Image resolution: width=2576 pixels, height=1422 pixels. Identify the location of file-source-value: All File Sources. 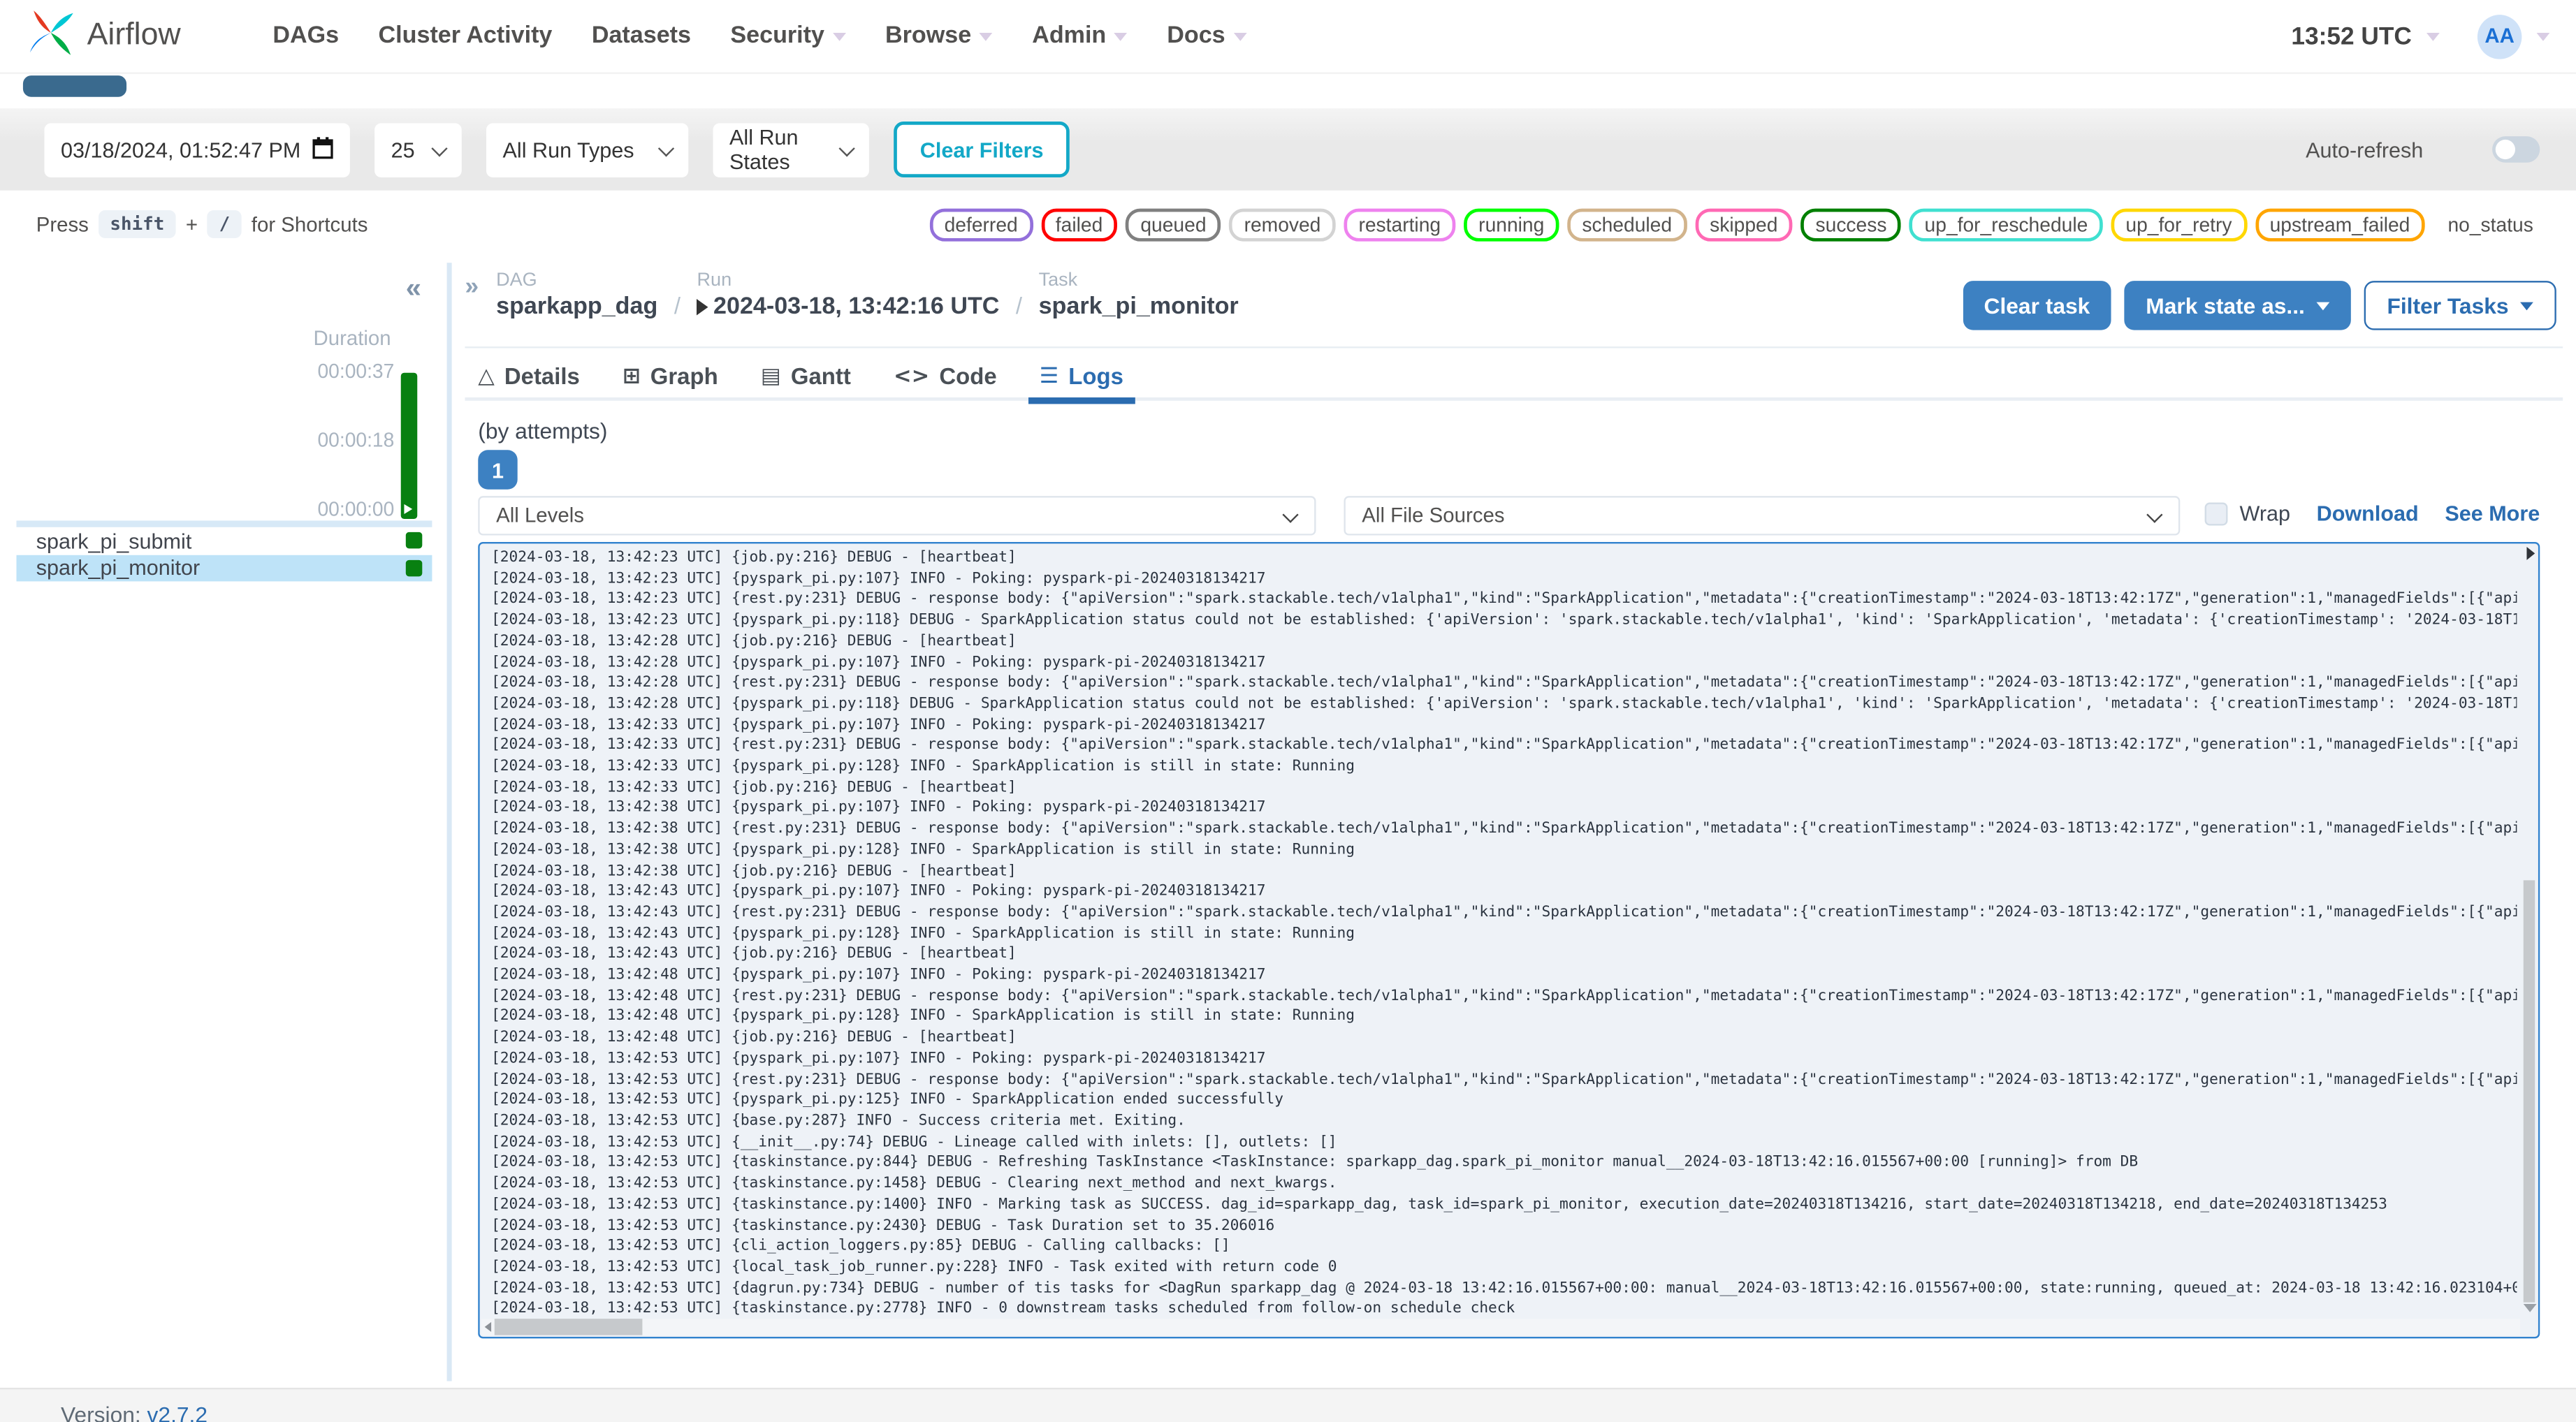
(1433, 515).